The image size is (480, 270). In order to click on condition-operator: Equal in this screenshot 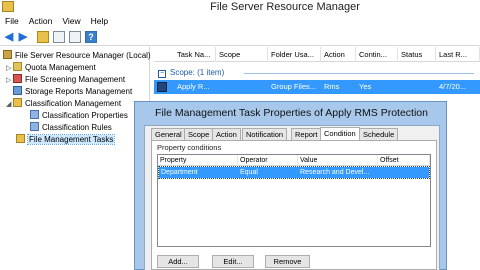, I will do `click(249, 172)`.